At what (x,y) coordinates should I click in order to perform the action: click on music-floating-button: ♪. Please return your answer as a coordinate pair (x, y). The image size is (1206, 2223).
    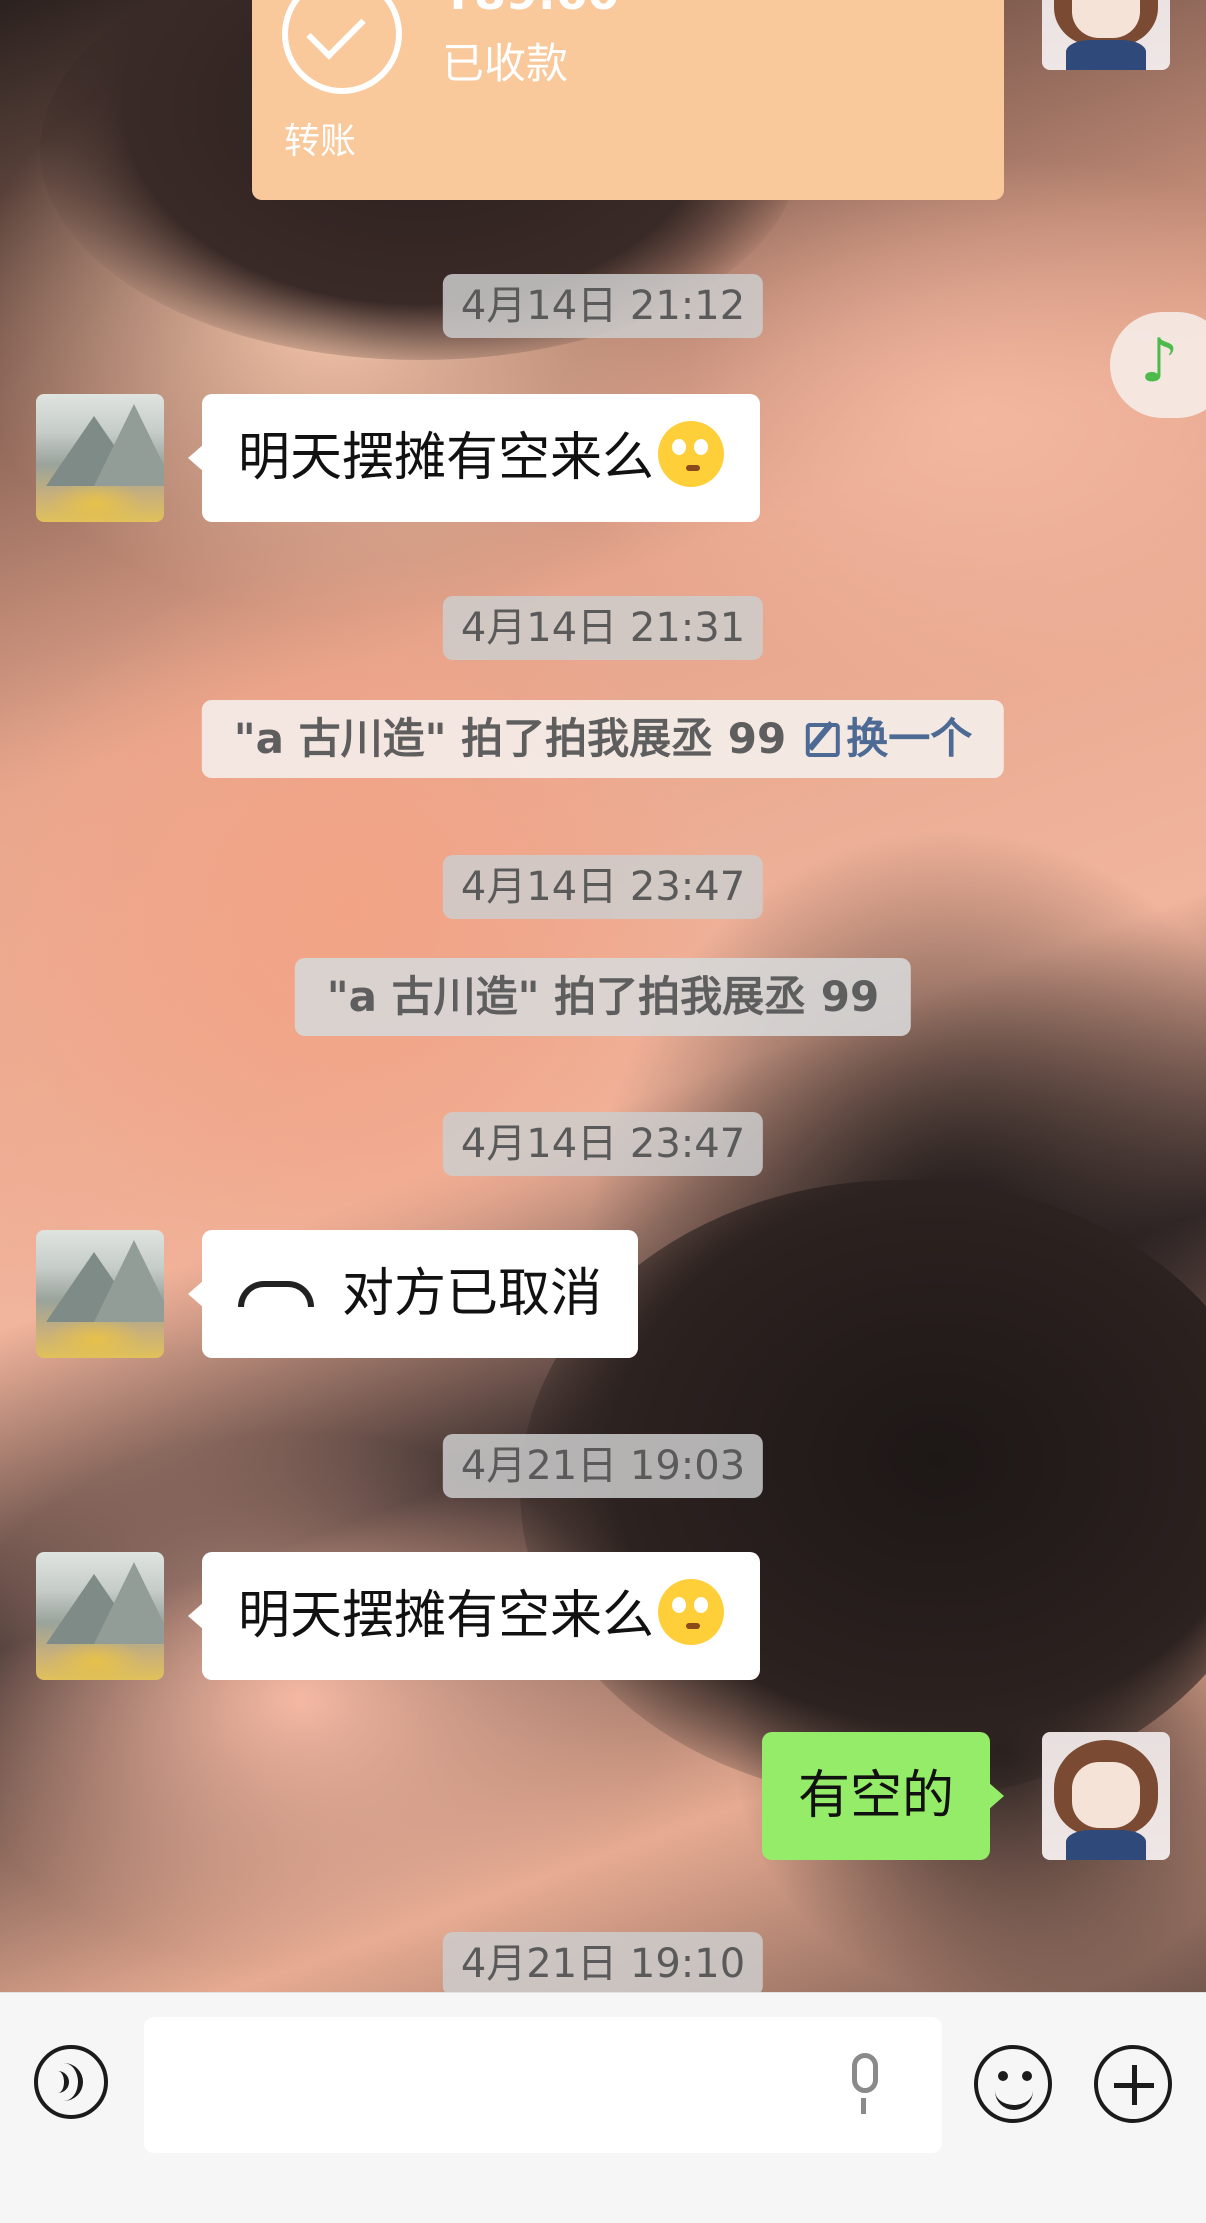
    Looking at the image, I should click on (1158, 365).